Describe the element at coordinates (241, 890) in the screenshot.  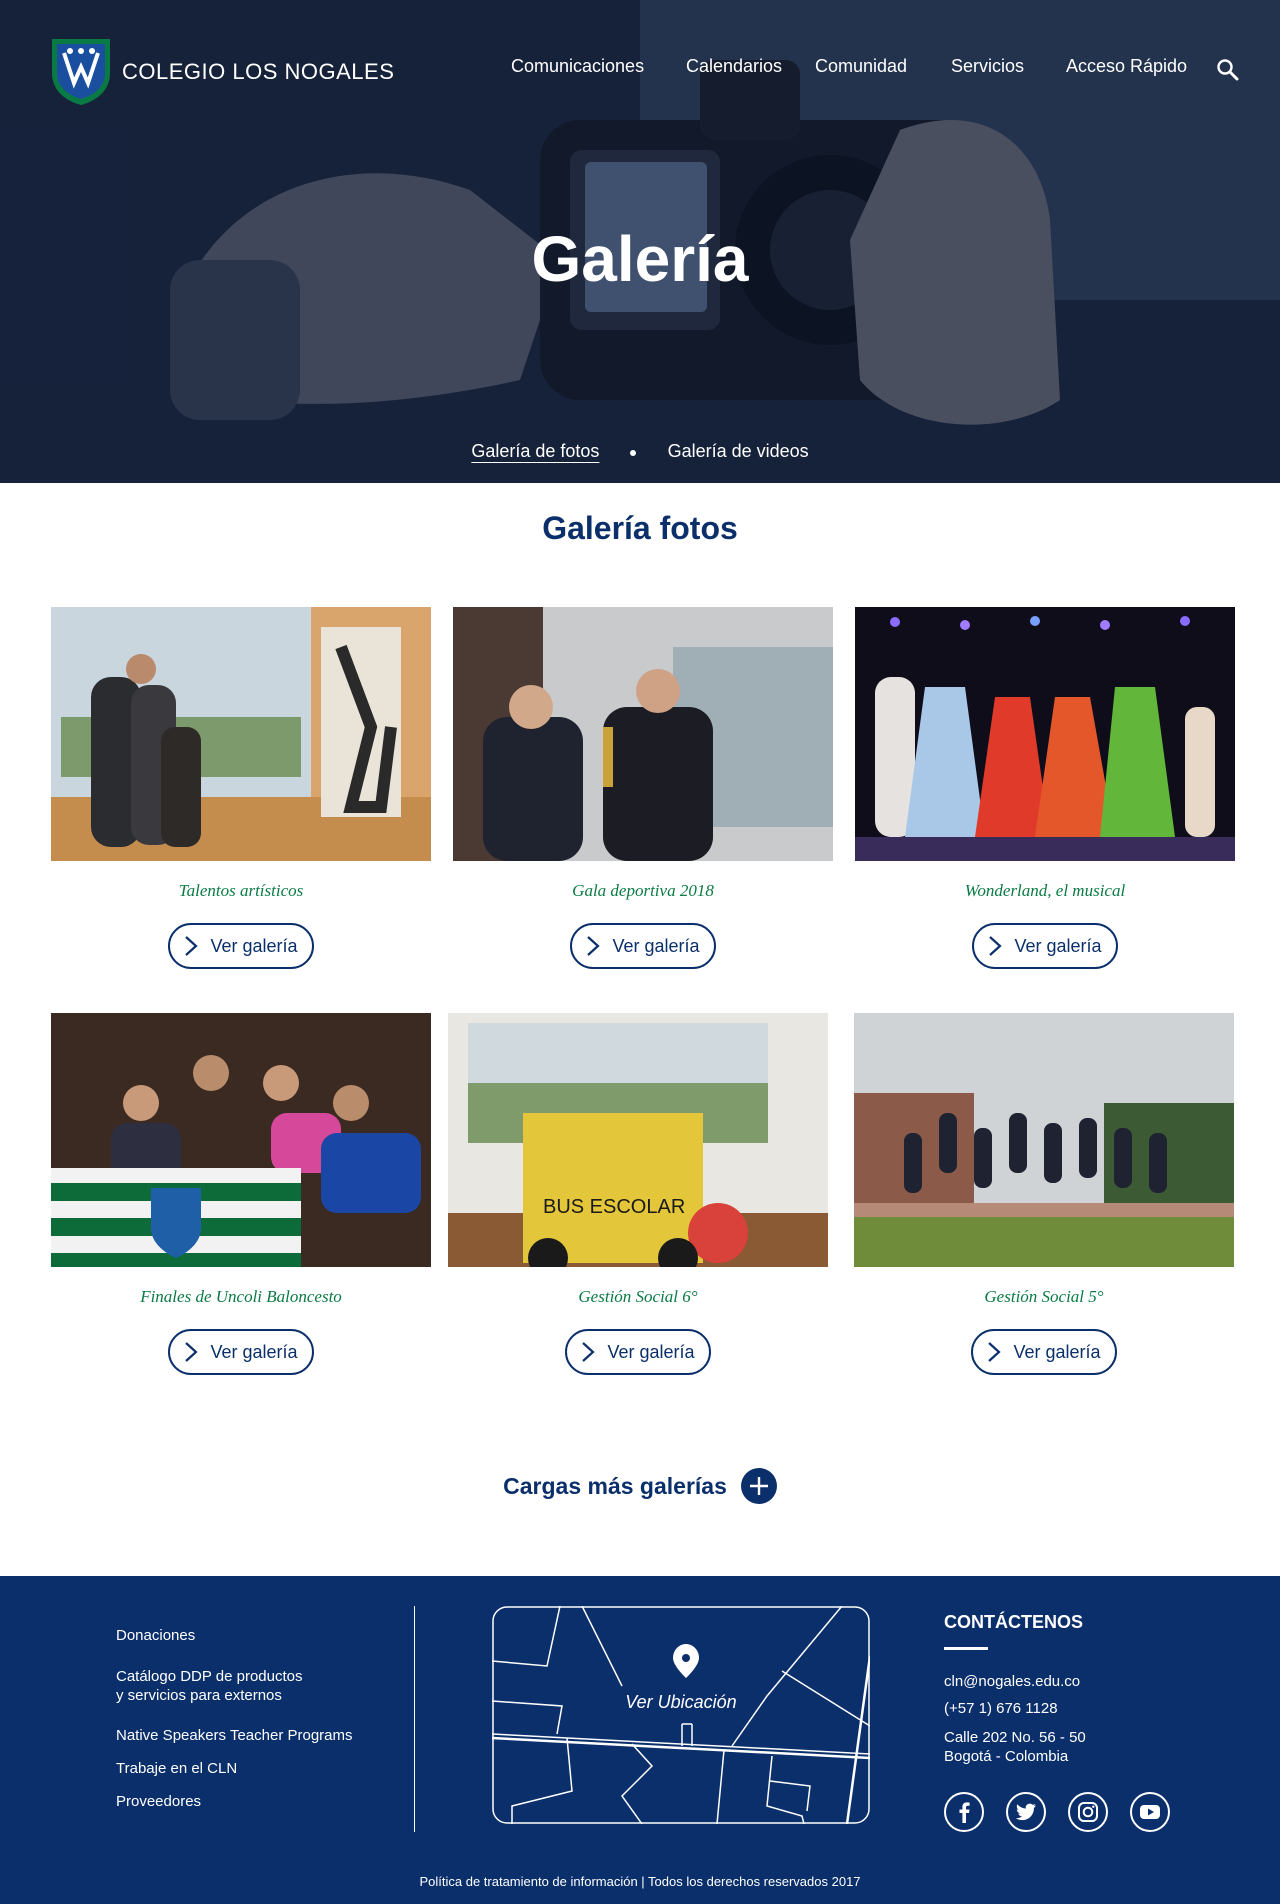
I see `gallery-caption: Talentos artísticos` at that location.